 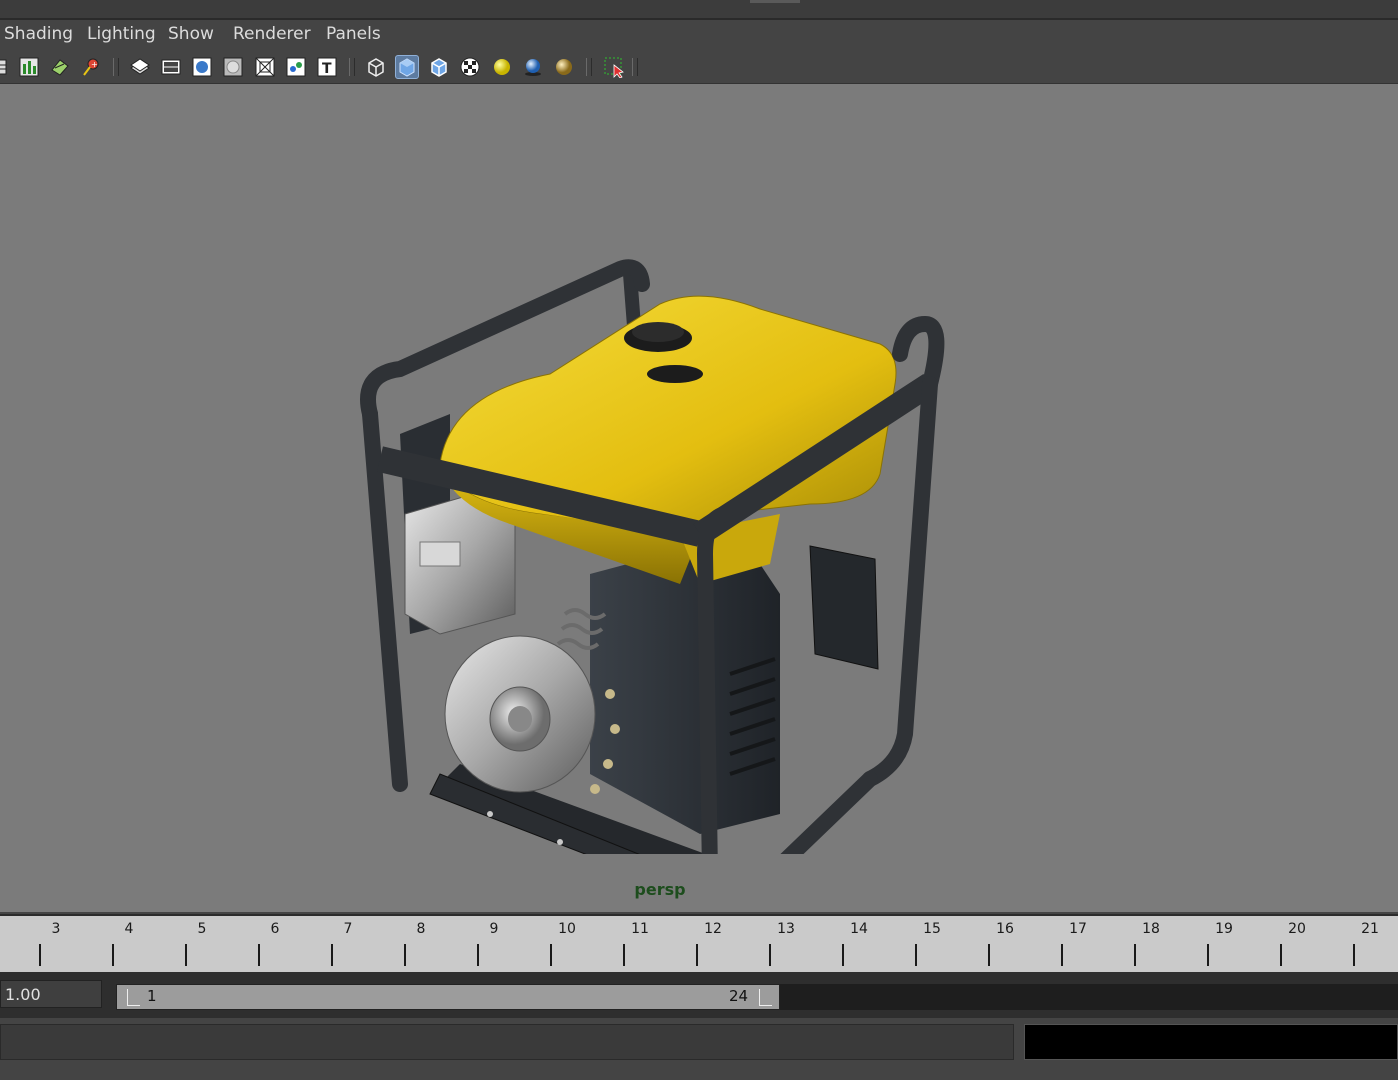 What do you see at coordinates (421, 929) in the screenshot?
I see `timeline-tick-label: 8` at bounding box center [421, 929].